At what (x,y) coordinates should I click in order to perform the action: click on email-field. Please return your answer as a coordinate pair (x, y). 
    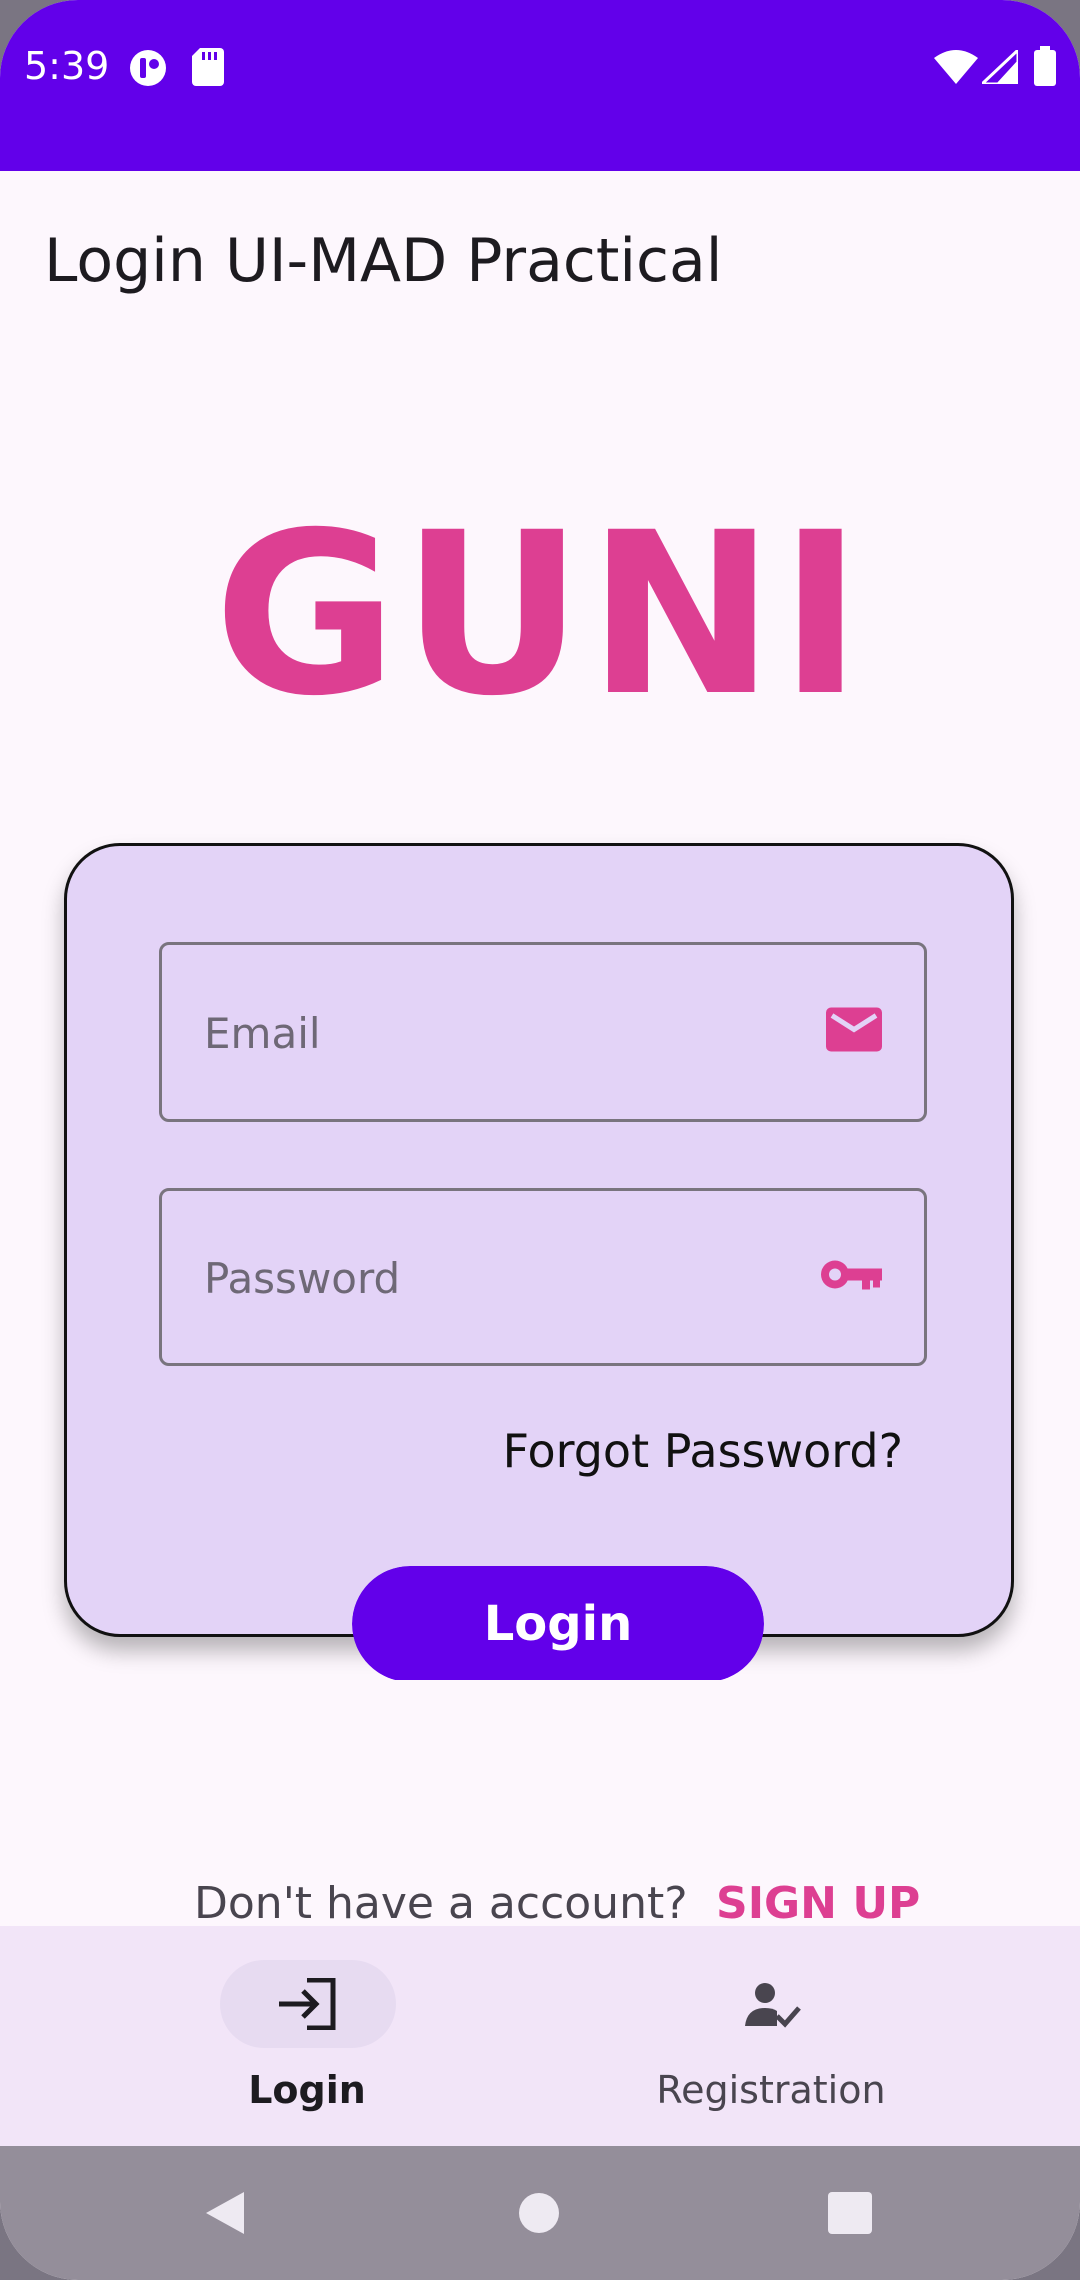
    Looking at the image, I should click on (543, 1032).